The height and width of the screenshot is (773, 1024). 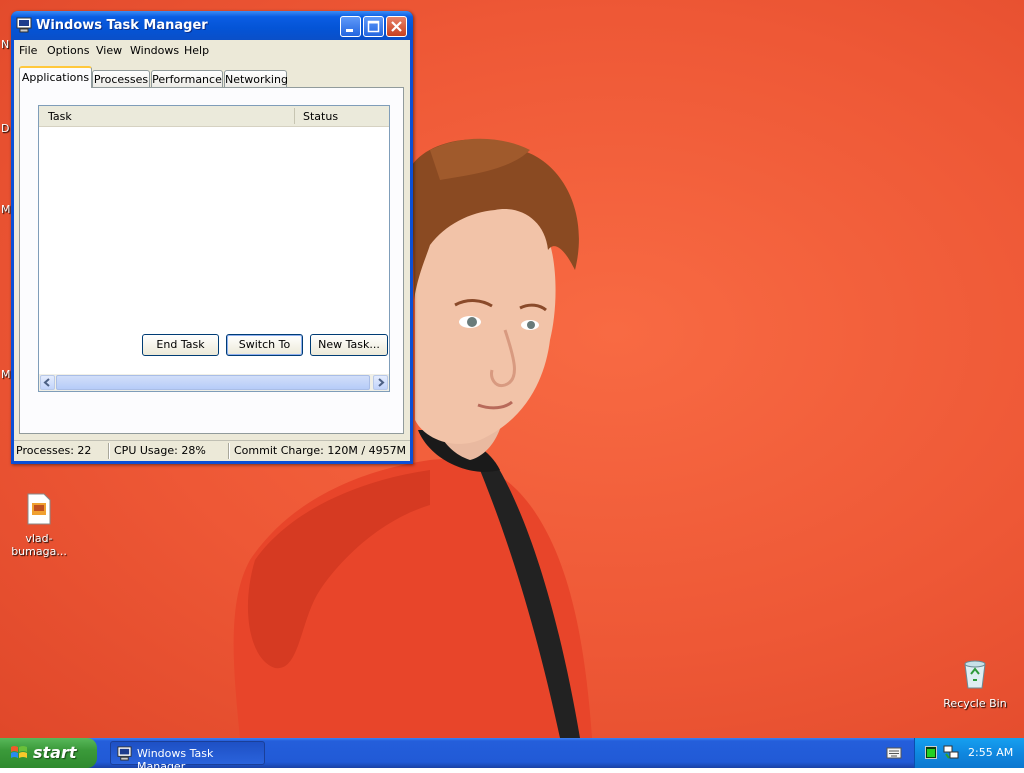 I want to click on tab-processes: Processes, so click(x=121, y=78).